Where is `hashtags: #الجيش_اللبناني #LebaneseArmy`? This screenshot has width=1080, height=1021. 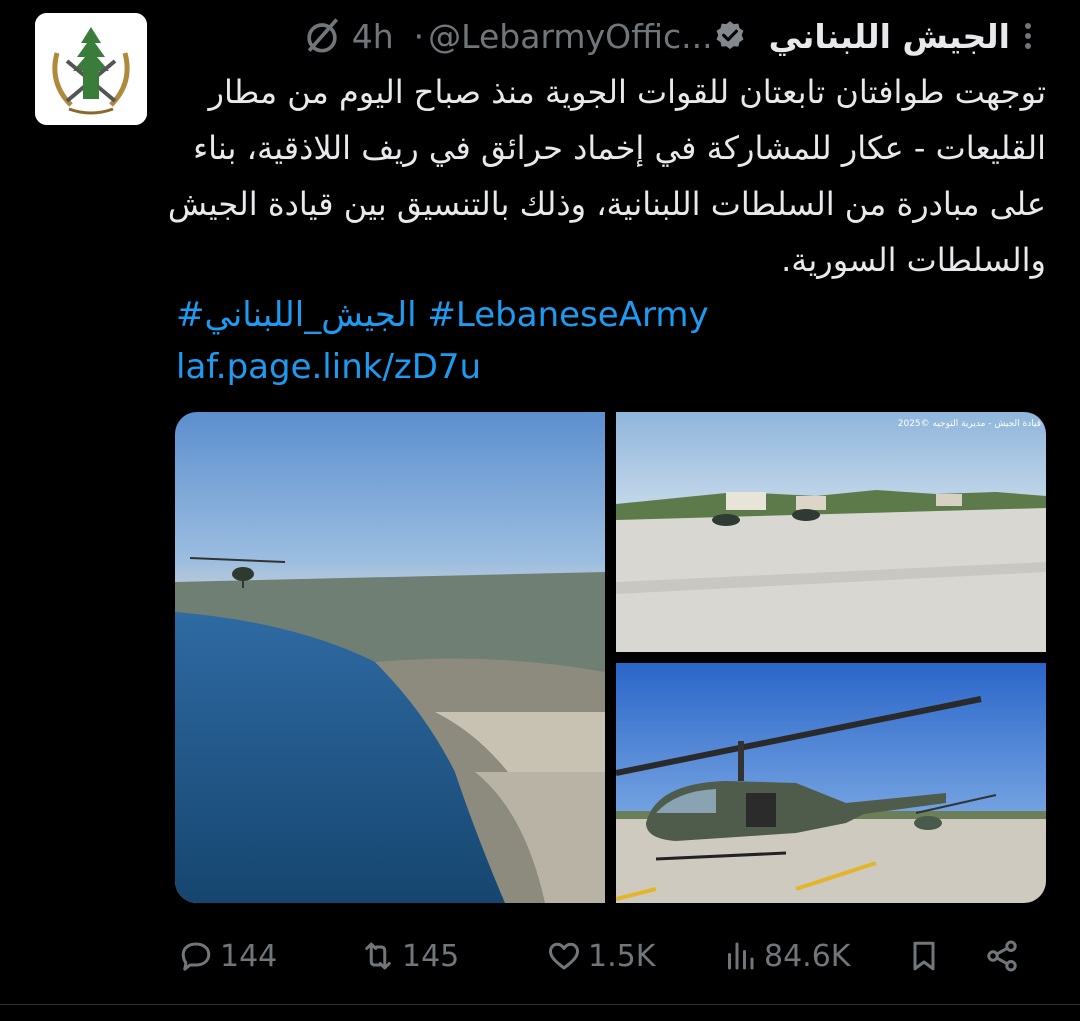
hashtags: #الجيش_اللبناني #LebaneseArmy is located at coordinates (606, 315).